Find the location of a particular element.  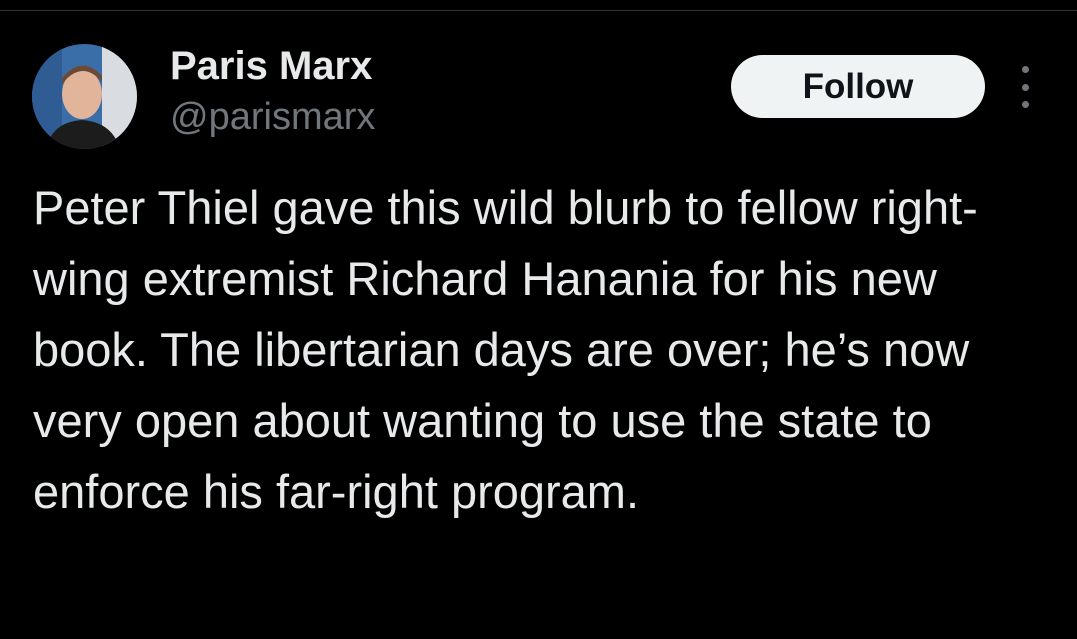

tweet-author: Paris Marx @parismarx is located at coordinates (272, 91).